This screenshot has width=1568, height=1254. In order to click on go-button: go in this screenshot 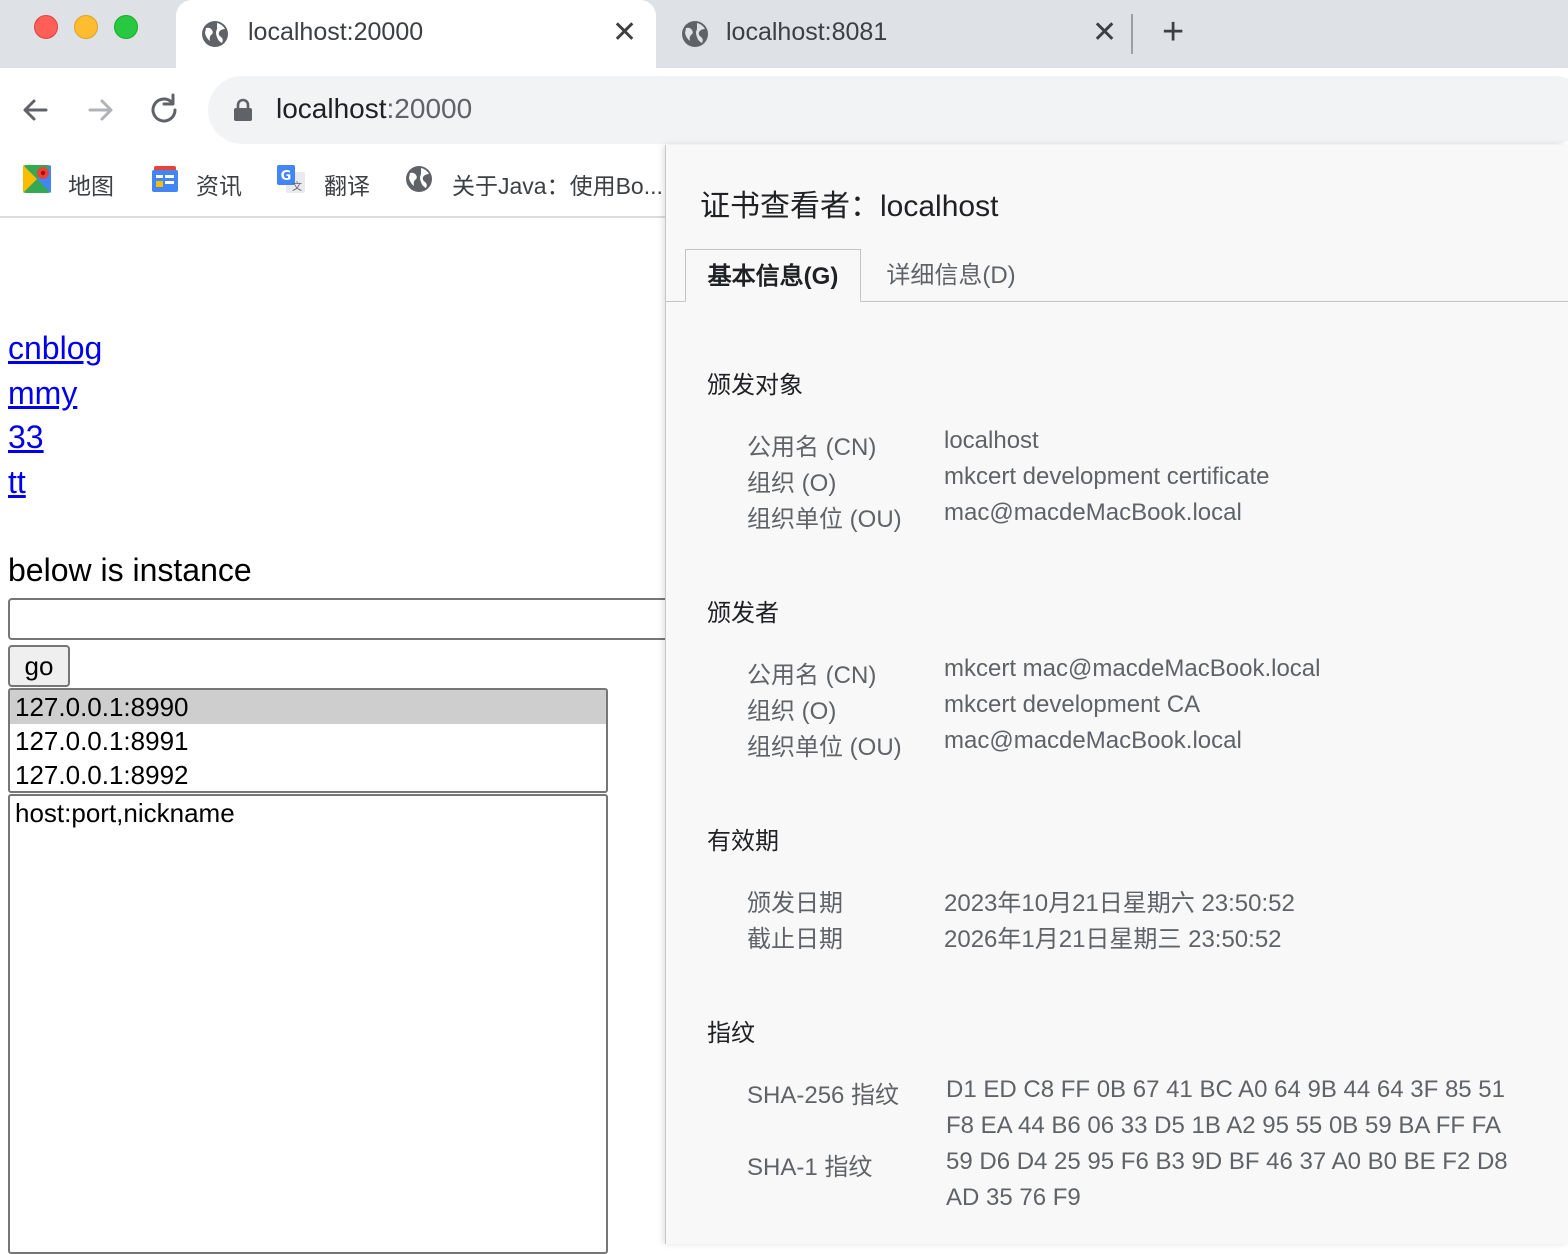, I will do `click(39, 666)`.